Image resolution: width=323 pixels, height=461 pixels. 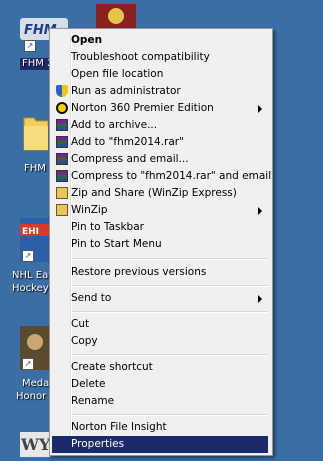 I want to click on menu-item-compress-to-rar-email: Compress to "fhm2014.rar" and email, so click(x=162, y=176).